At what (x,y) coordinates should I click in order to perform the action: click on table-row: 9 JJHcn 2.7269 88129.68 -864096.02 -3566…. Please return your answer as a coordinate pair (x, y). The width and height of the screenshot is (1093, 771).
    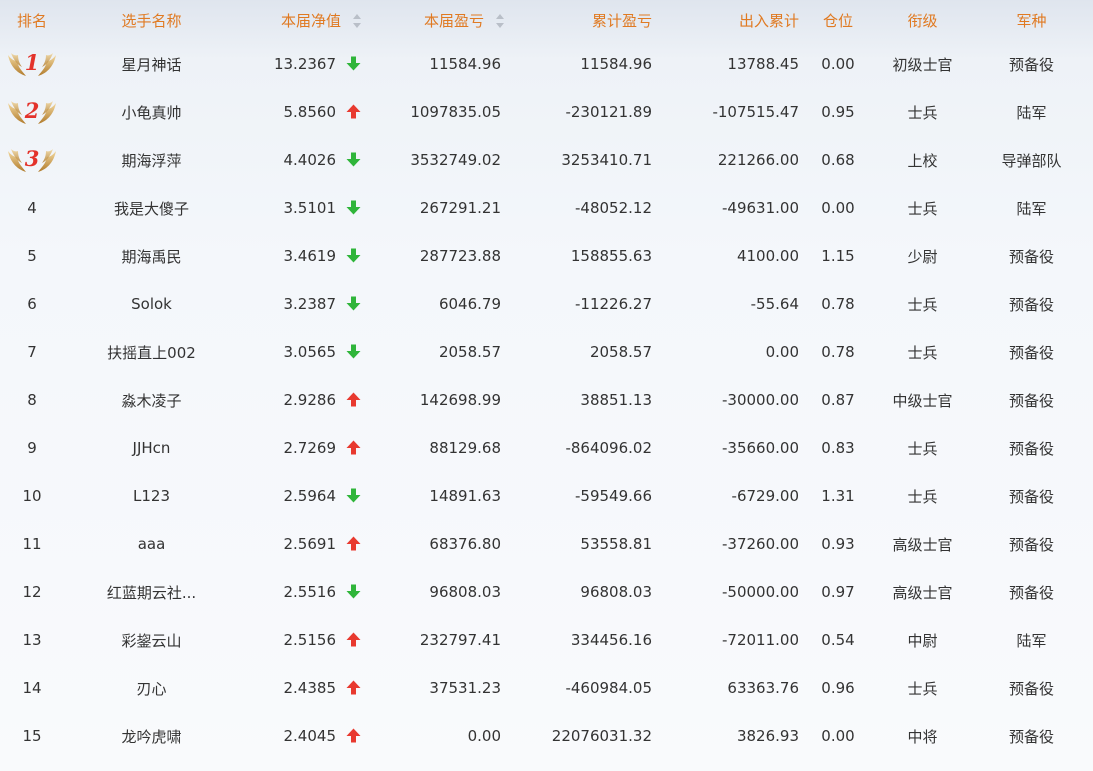
    Looking at the image, I should click on (546, 448).